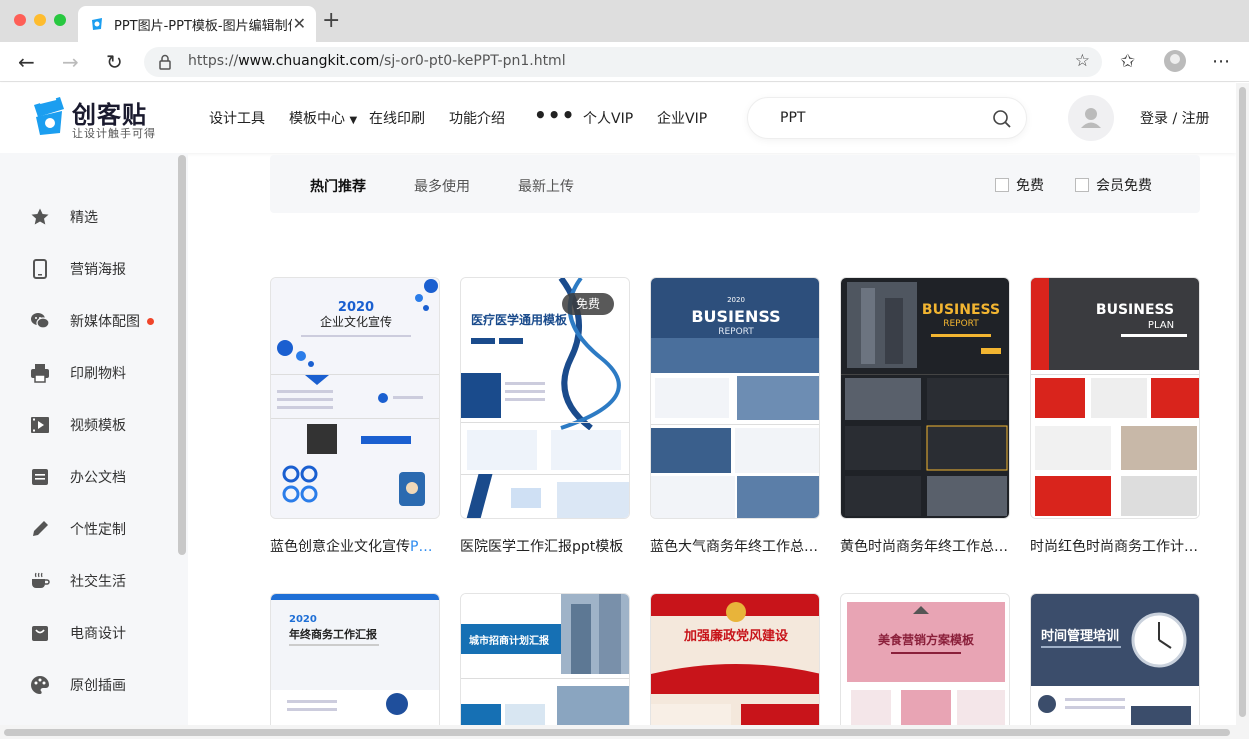 This screenshot has height=739, width=1249. I want to click on sidebar-item-illustration: 原创插画, so click(105, 685).